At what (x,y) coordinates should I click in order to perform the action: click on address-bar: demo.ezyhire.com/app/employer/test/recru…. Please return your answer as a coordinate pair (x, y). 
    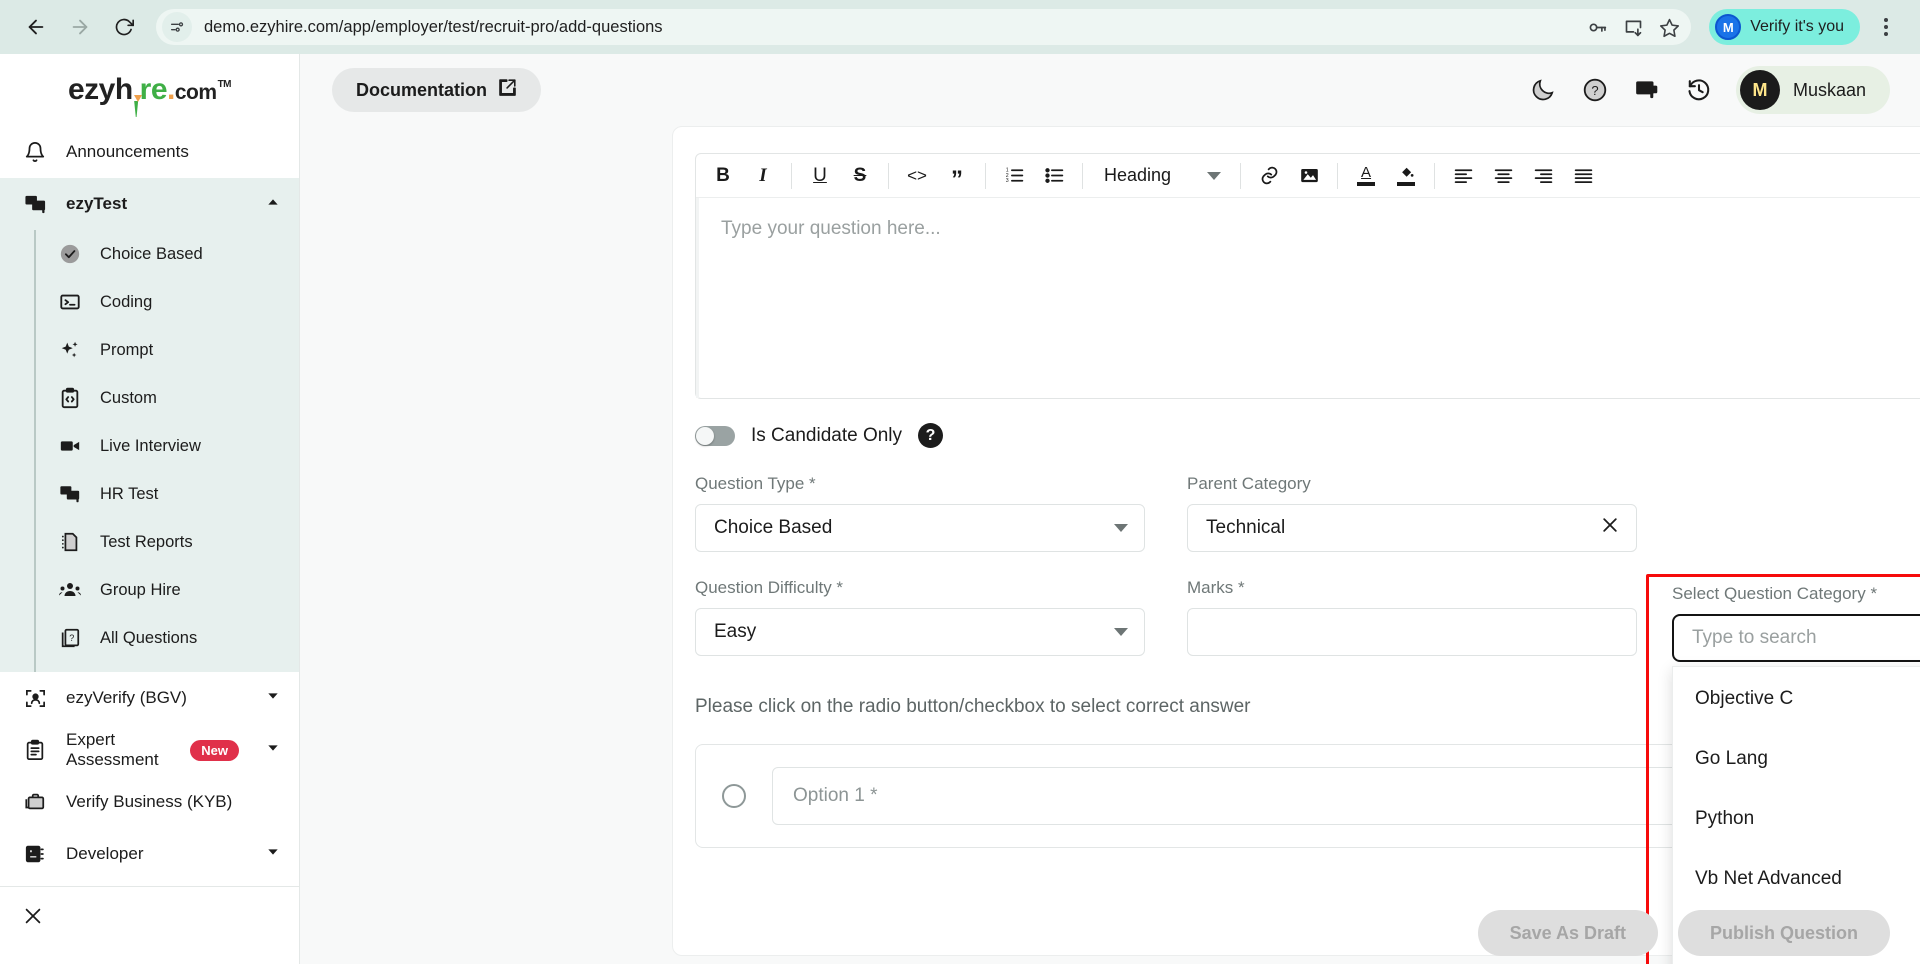
    Looking at the image, I should click on (924, 27).